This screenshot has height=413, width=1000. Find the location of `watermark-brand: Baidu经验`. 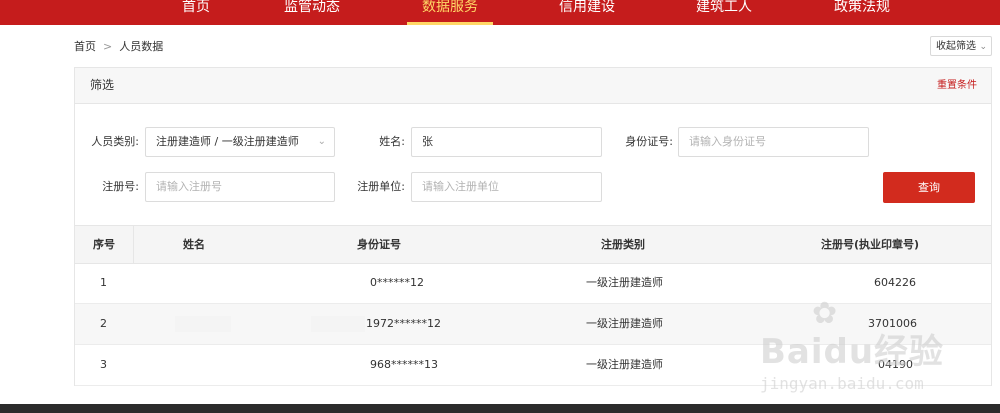

watermark-brand: Baidu经验 is located at coordinates (852, 352).